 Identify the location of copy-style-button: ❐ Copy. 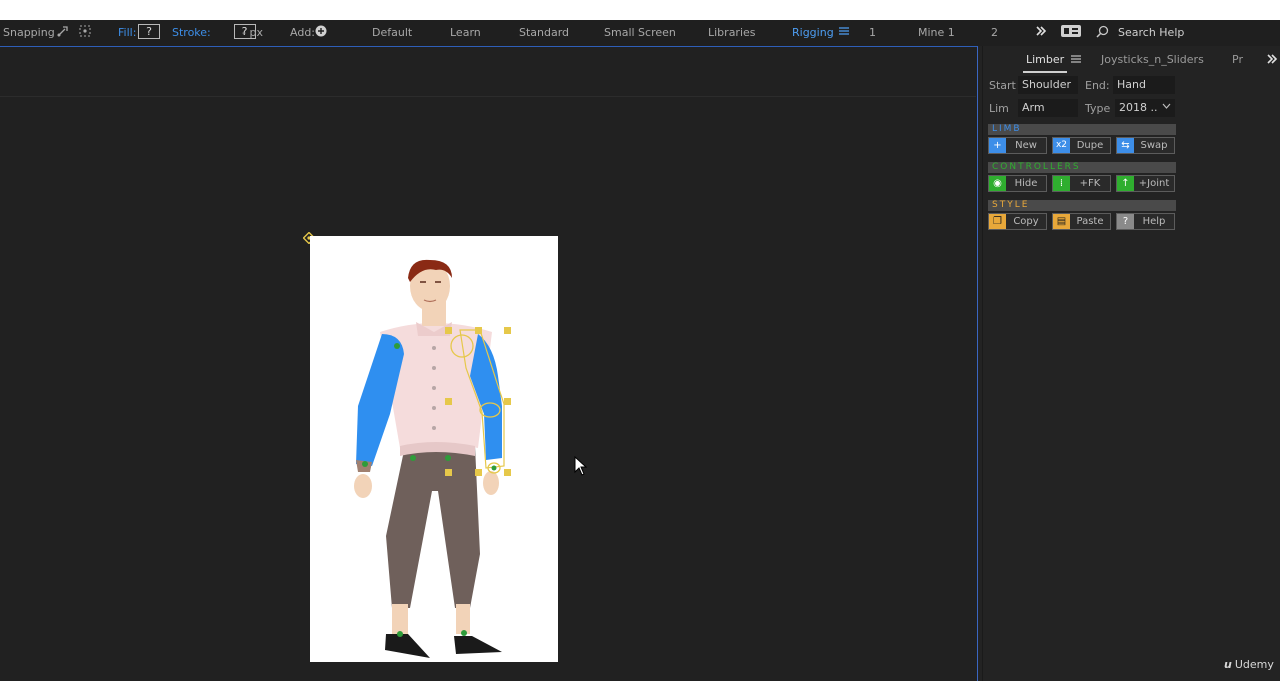
(1017, 221).